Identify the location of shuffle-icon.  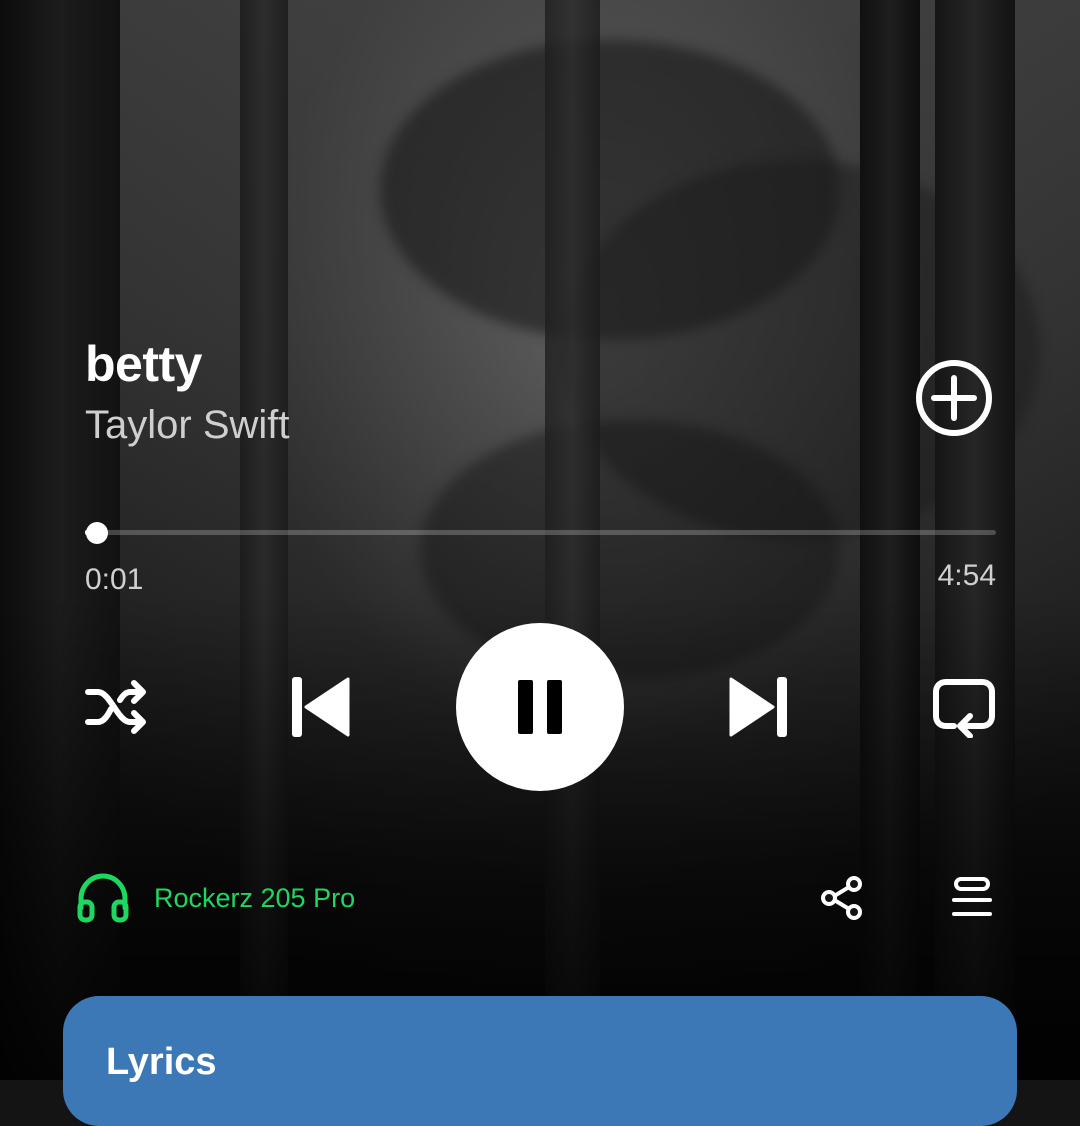
(115, 707).